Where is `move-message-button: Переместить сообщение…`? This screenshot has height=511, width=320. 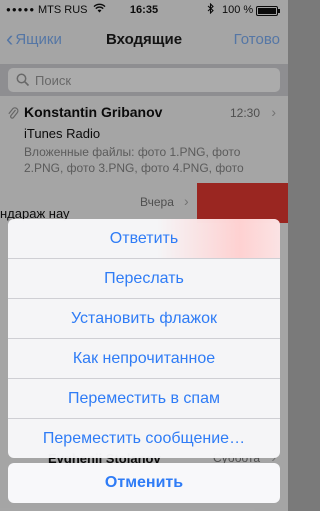
move-message-button: Переместить сообщение… is located at coordinates (144, 438).